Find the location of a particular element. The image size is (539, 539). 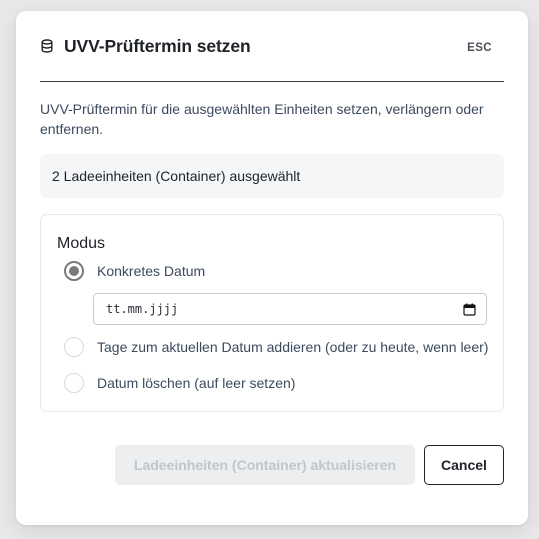

selection-summary: 2 Ladeeinheiten (Container) ausgewählt is located at coordinates (272, 176).